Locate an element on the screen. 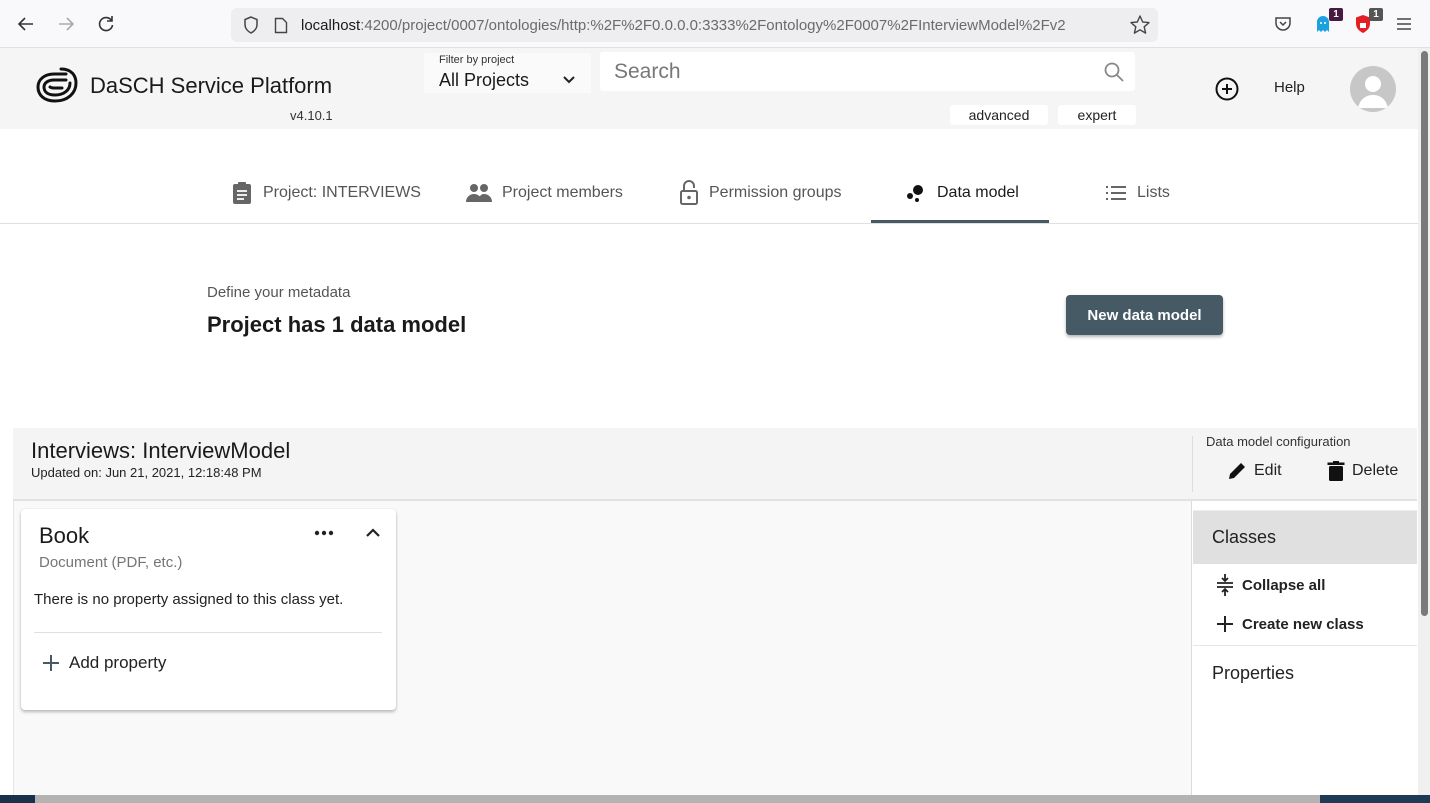  clipboard-icon is located at coordinates (242, 193).